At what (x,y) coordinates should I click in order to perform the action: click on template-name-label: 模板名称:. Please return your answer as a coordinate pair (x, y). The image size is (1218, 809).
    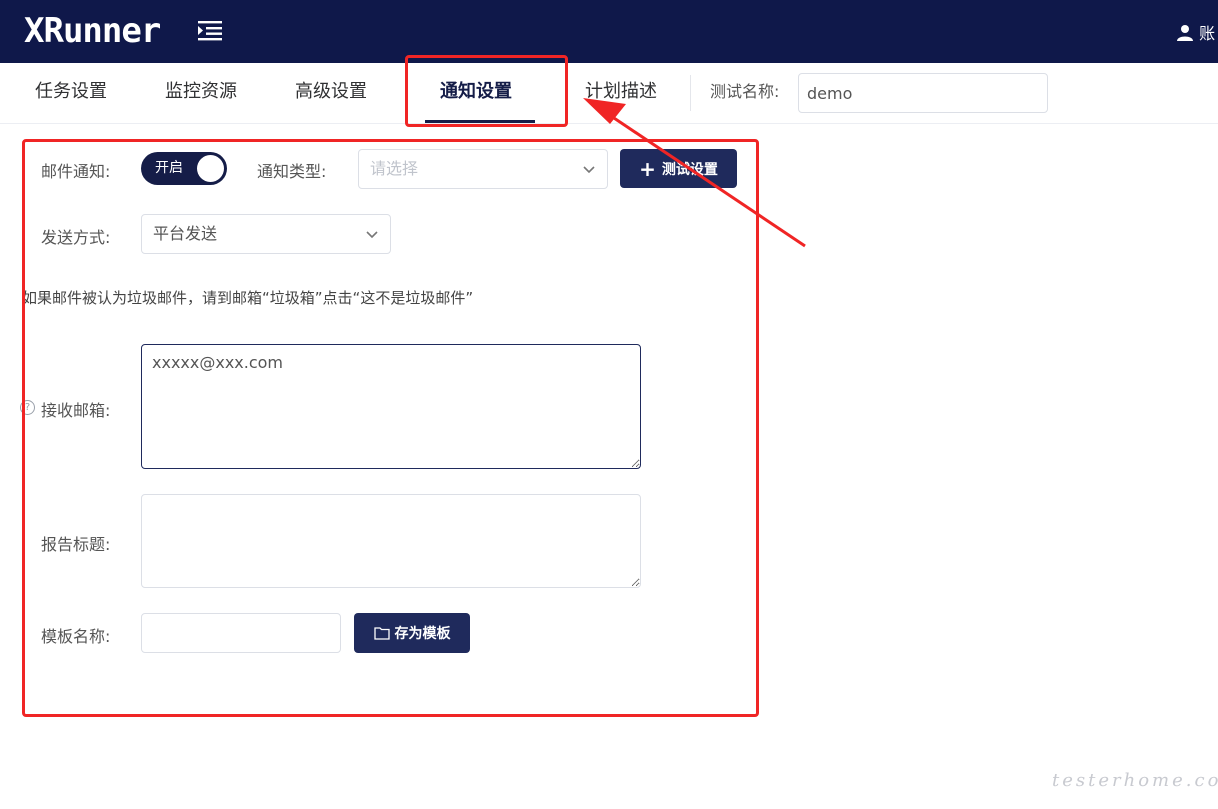
    Looking at the image, I should click on (76, 636).